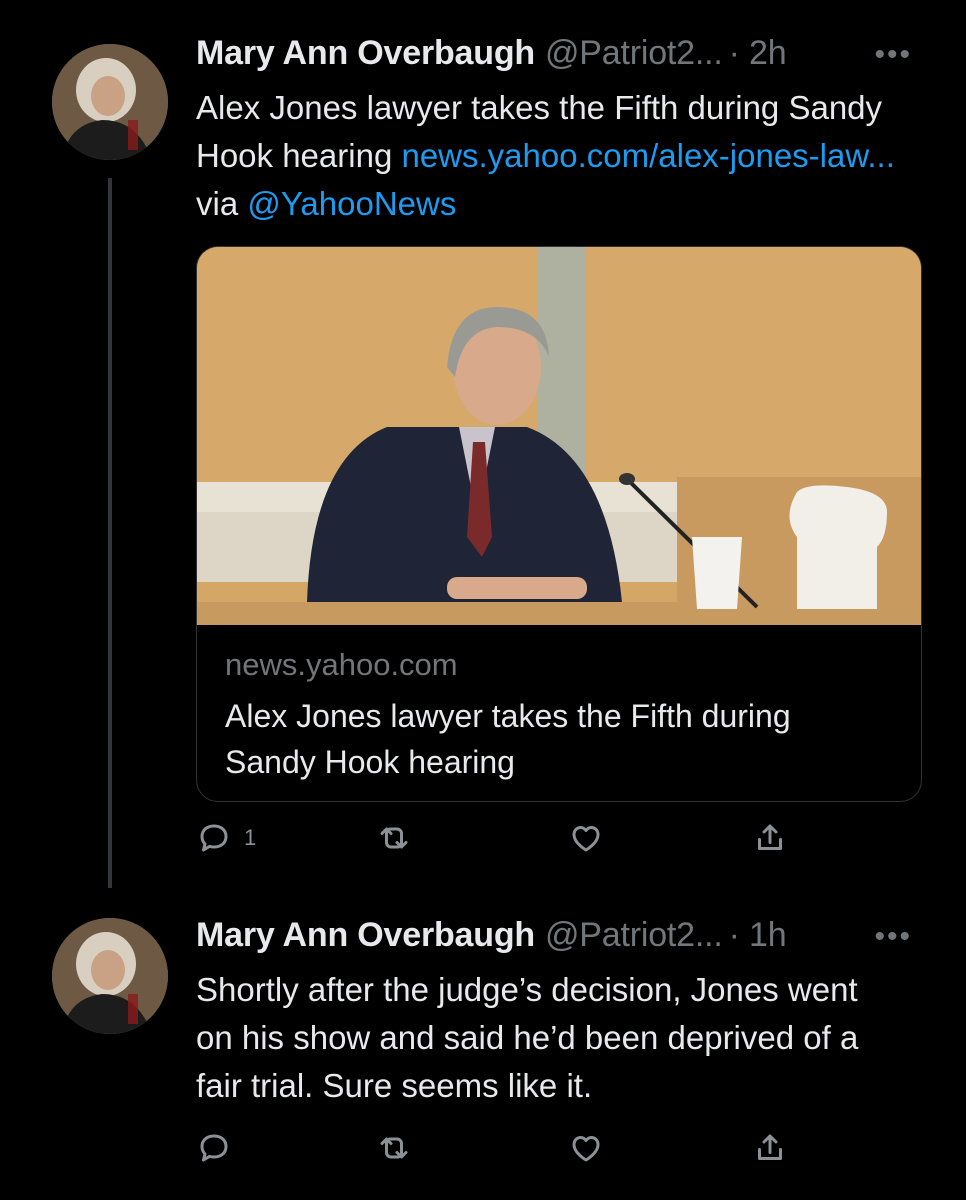  Describe the element at coordinates (496, 1150) in the screenshot. I see `tweet-actions` at that location.